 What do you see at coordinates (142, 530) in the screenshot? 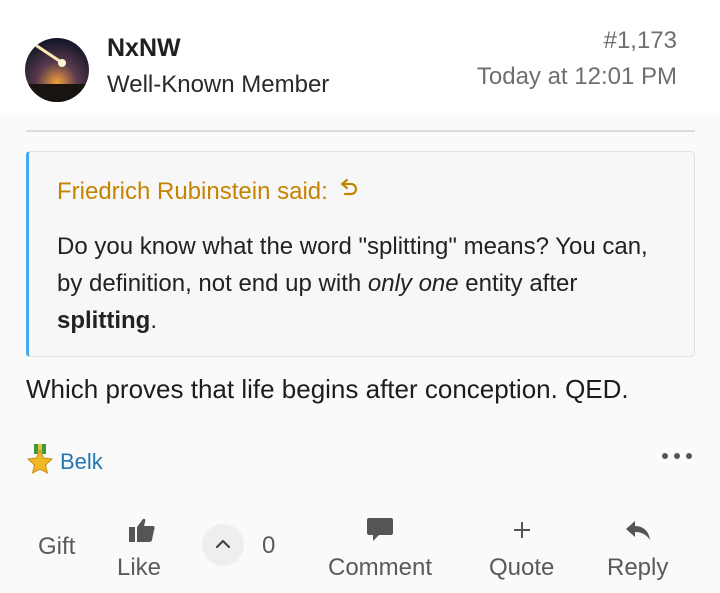
I see `thumbs-up-icon` at bounding box center [142, 530].